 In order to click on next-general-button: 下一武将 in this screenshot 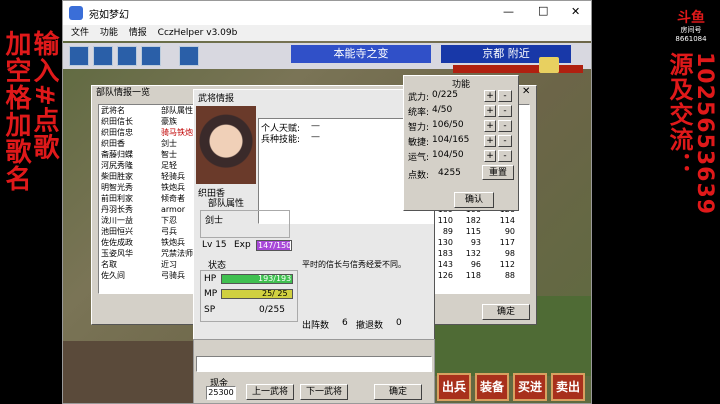, I will do `click(324, 392)`.